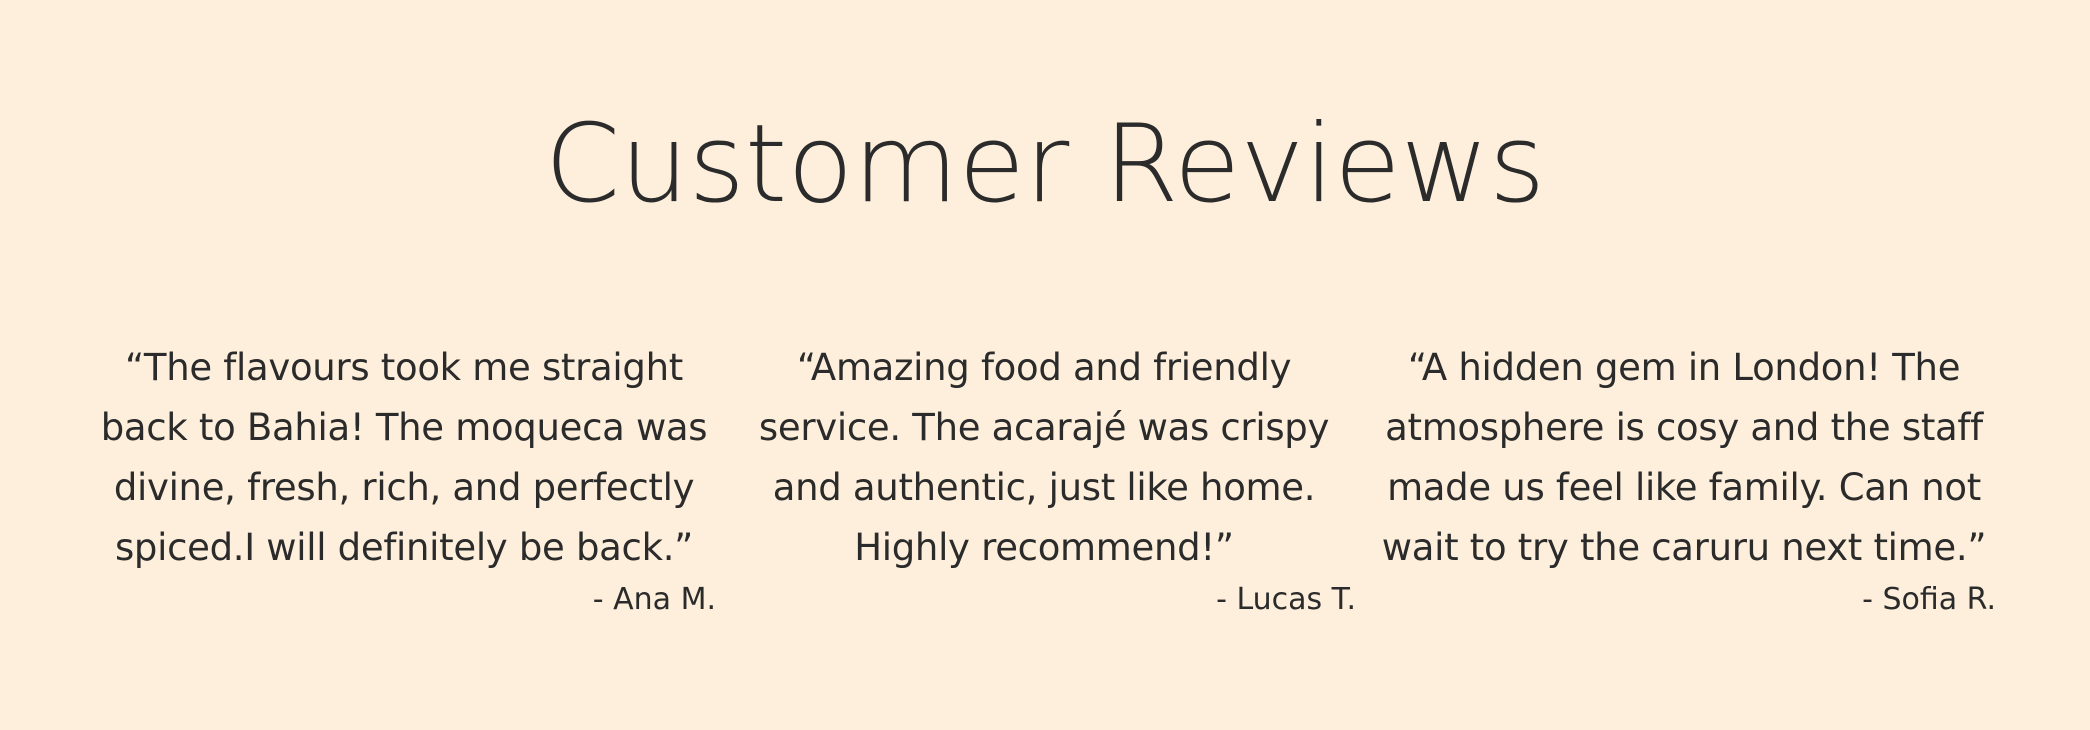 The height and width of the screenshot is (730, 2090). I want to click on review-author: - Ana M., so click(654, 599).